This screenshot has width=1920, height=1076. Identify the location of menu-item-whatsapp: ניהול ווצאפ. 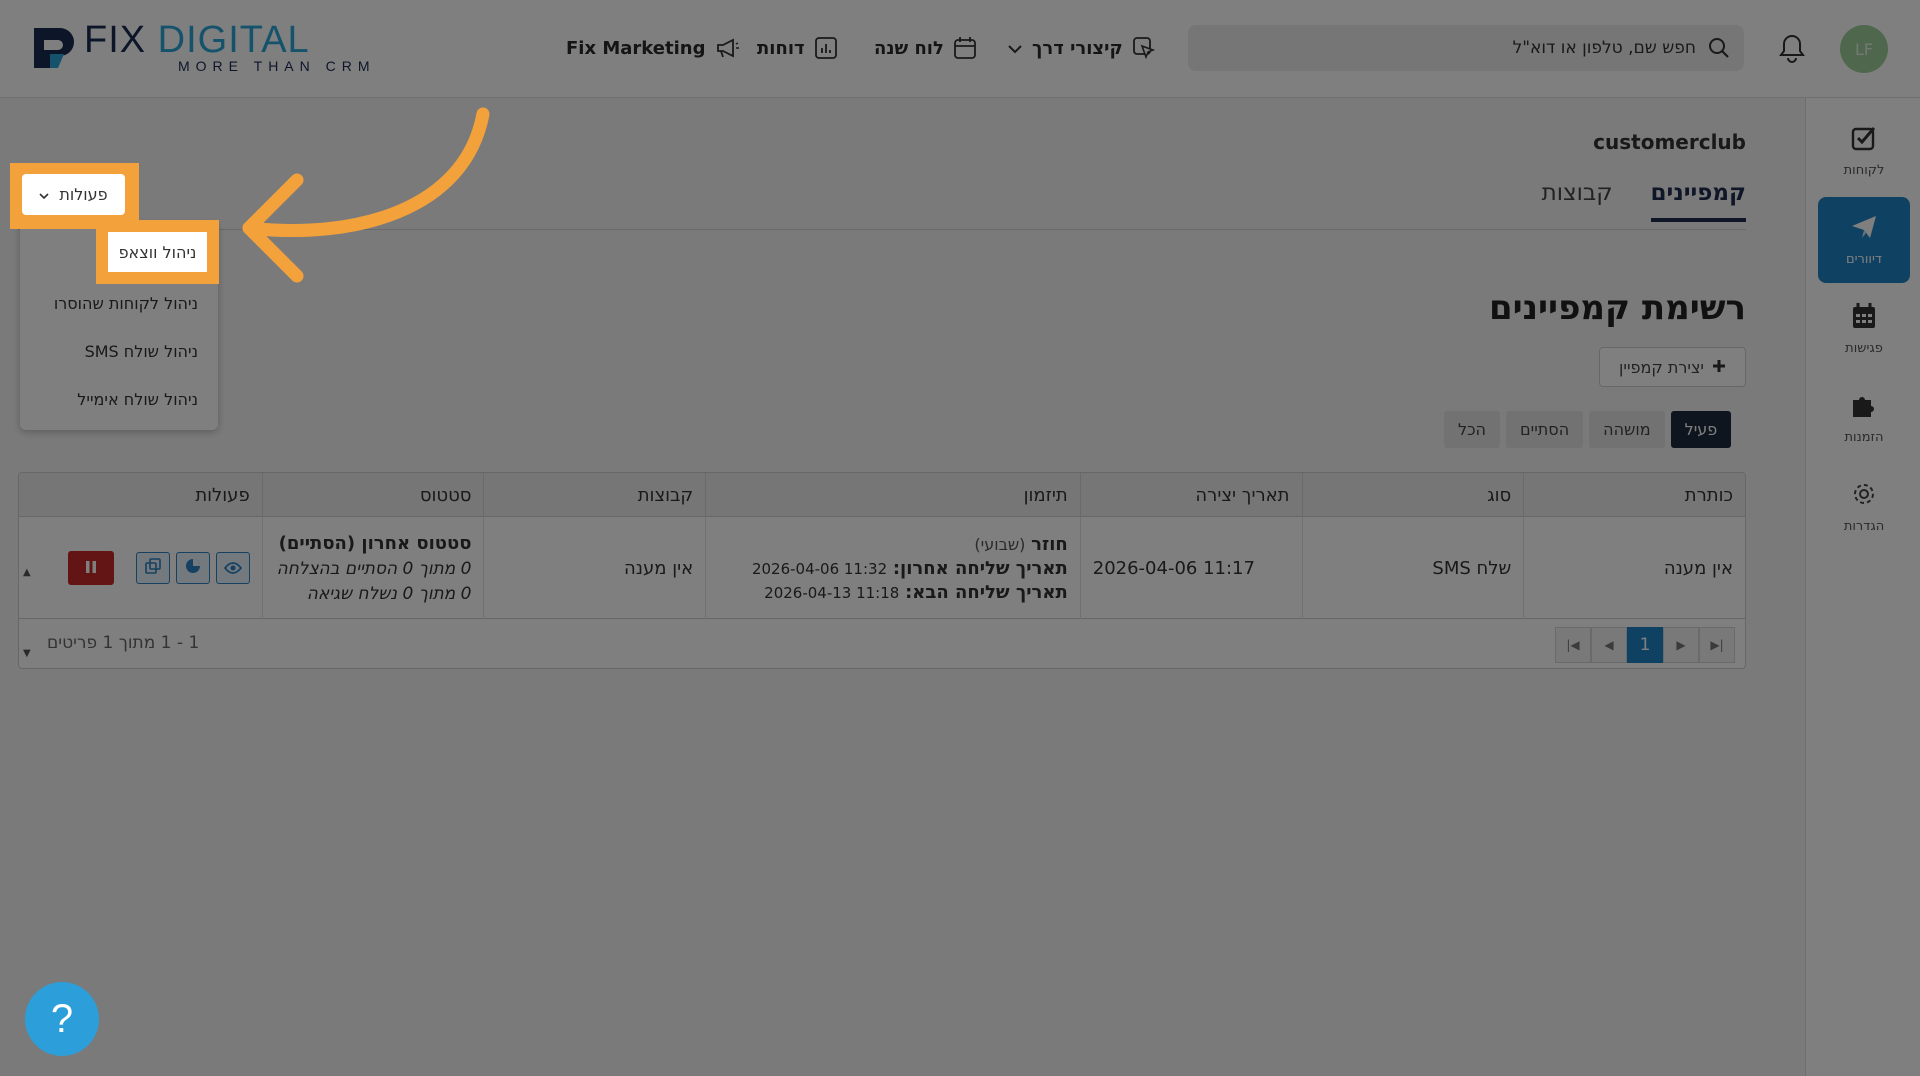
(157, 252).